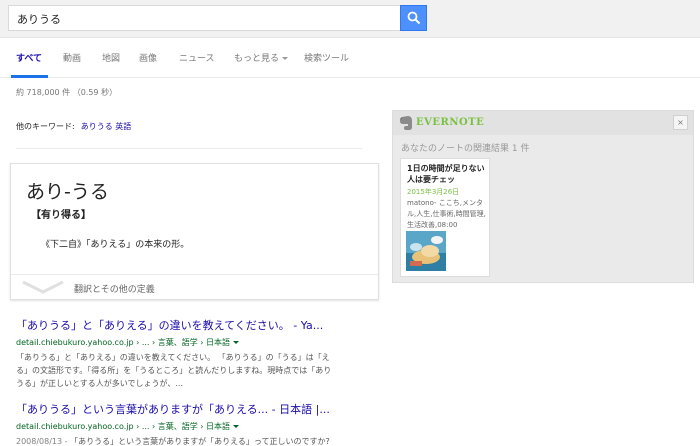 The width and height of the screenshot is (700, 446). What do you see at coordinates (148, 57) in the screenshot?
I see `tab-images: 画像` at bounding box center [148, 57].